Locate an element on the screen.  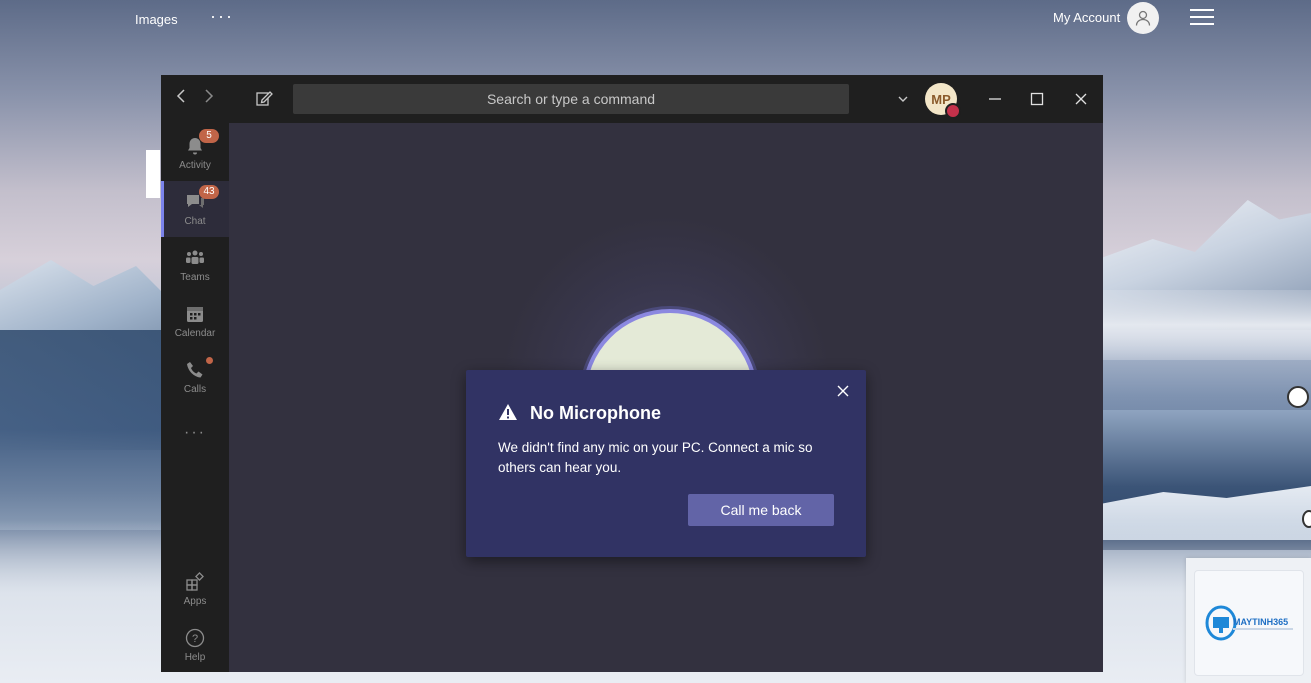
rail-item-label: Calendar is located at coordinates (195, 333).